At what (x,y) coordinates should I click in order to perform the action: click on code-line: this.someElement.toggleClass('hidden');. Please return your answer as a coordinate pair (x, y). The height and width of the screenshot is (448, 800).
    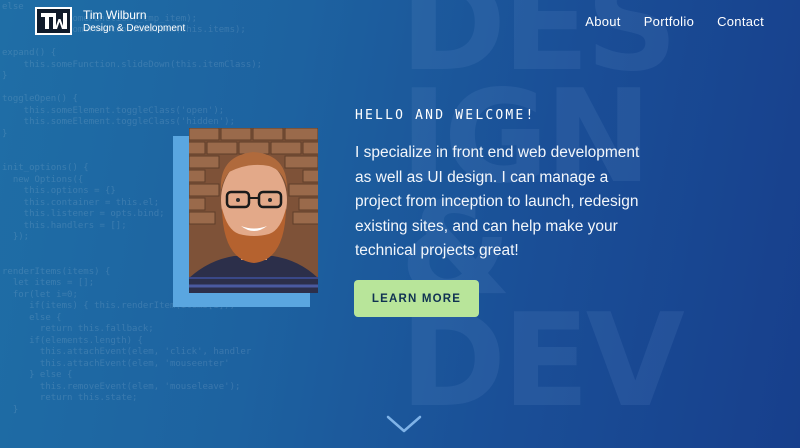
    Looking at the image, I should click on (118, 122).